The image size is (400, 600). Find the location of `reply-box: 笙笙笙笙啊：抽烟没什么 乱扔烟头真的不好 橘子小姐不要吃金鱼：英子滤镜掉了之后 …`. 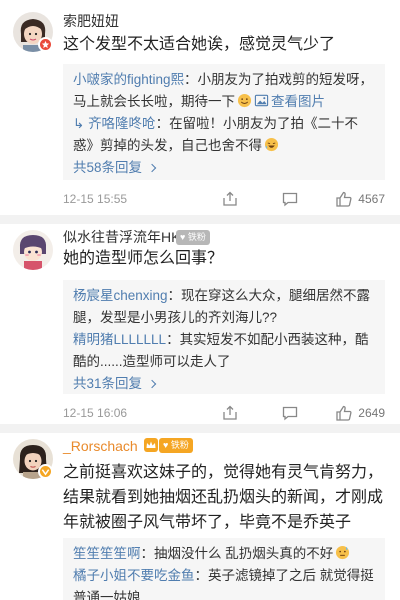

reply-box: 笙笙笙笙啊：抽烟没什么 乱扔烟头真的不好 橘子小姐不要吃金鱼：英子滤镜掉了之后 … is located at coordinates (224, 569).